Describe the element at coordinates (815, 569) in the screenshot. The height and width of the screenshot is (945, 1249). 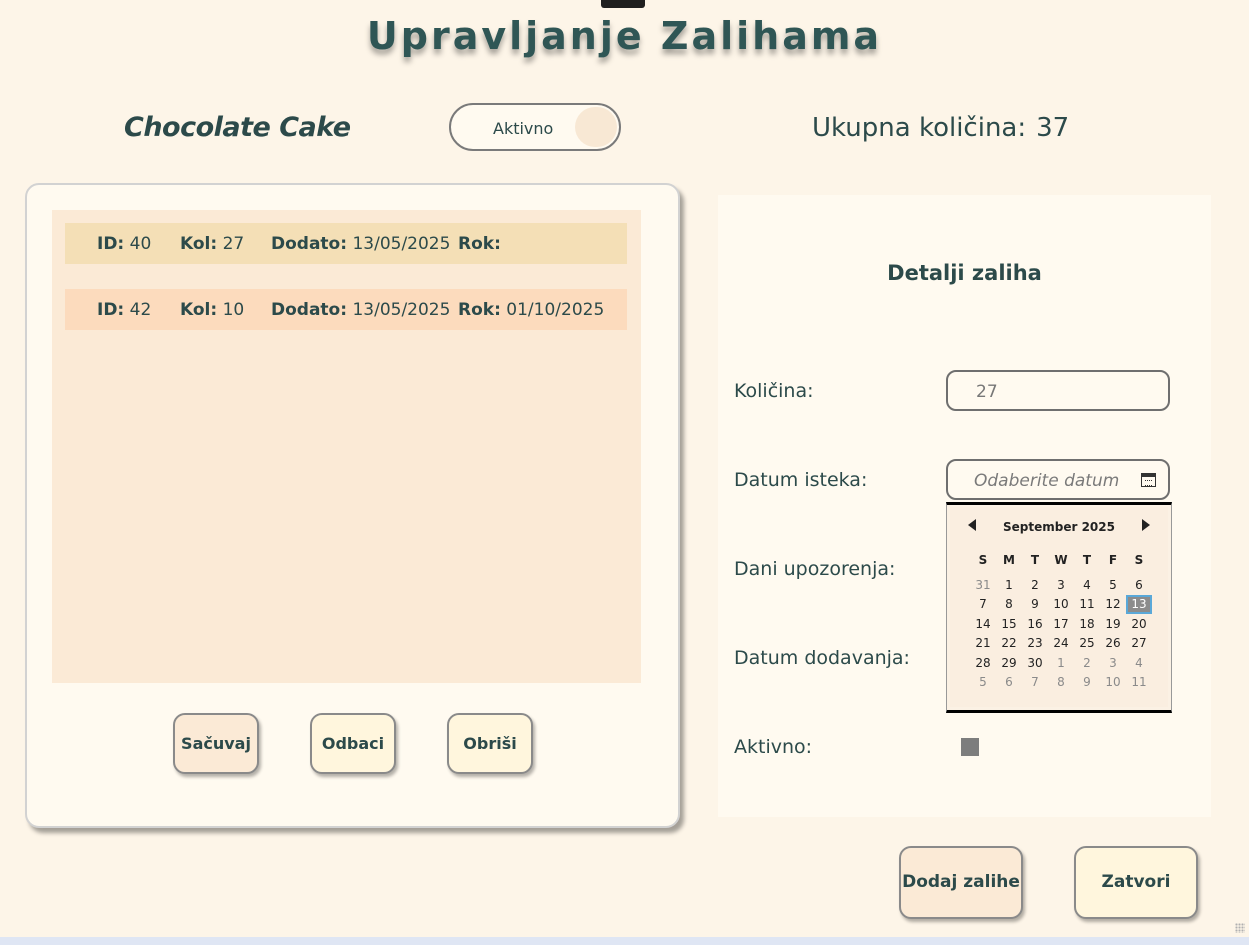
I see `warning-days-label: Dani upozorenja:` at that location.